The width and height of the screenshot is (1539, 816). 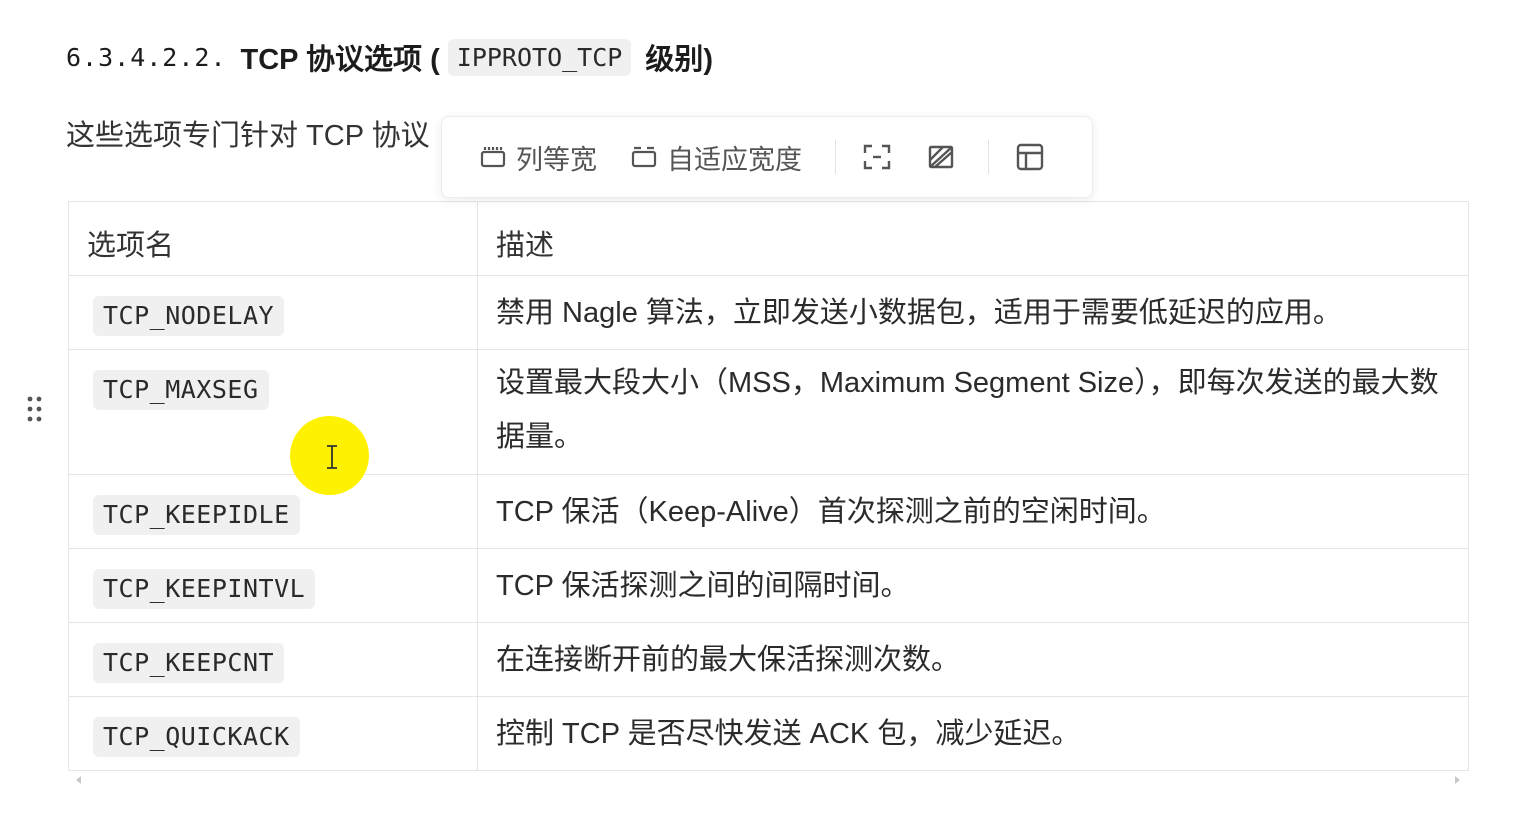 I want to click on option-name-code: TCP_QUICKACK, so click(x=196, y=737).